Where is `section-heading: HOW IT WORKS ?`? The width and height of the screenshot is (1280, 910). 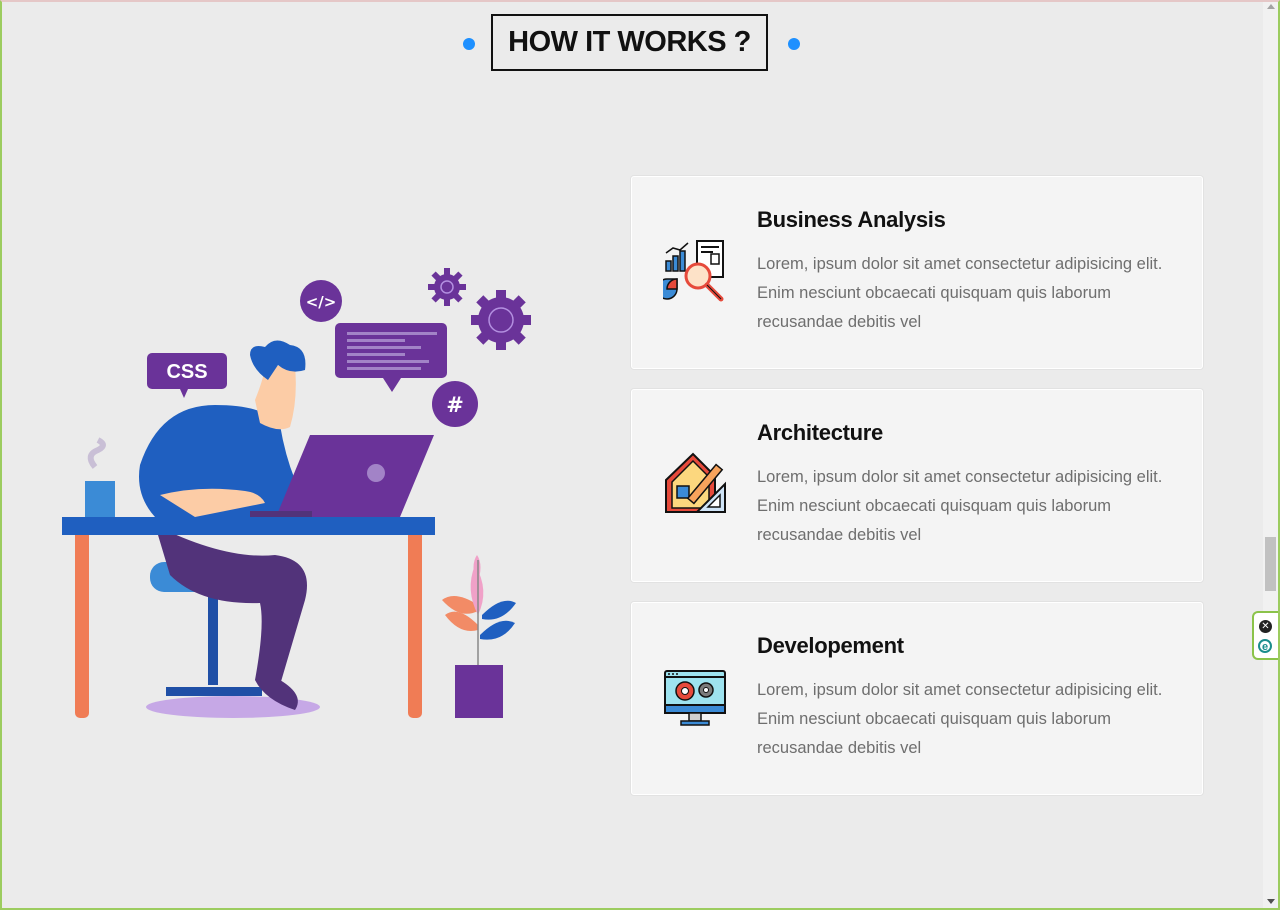 section-heading: HOW IT WORKS ? is located at coordinates (629, 42).